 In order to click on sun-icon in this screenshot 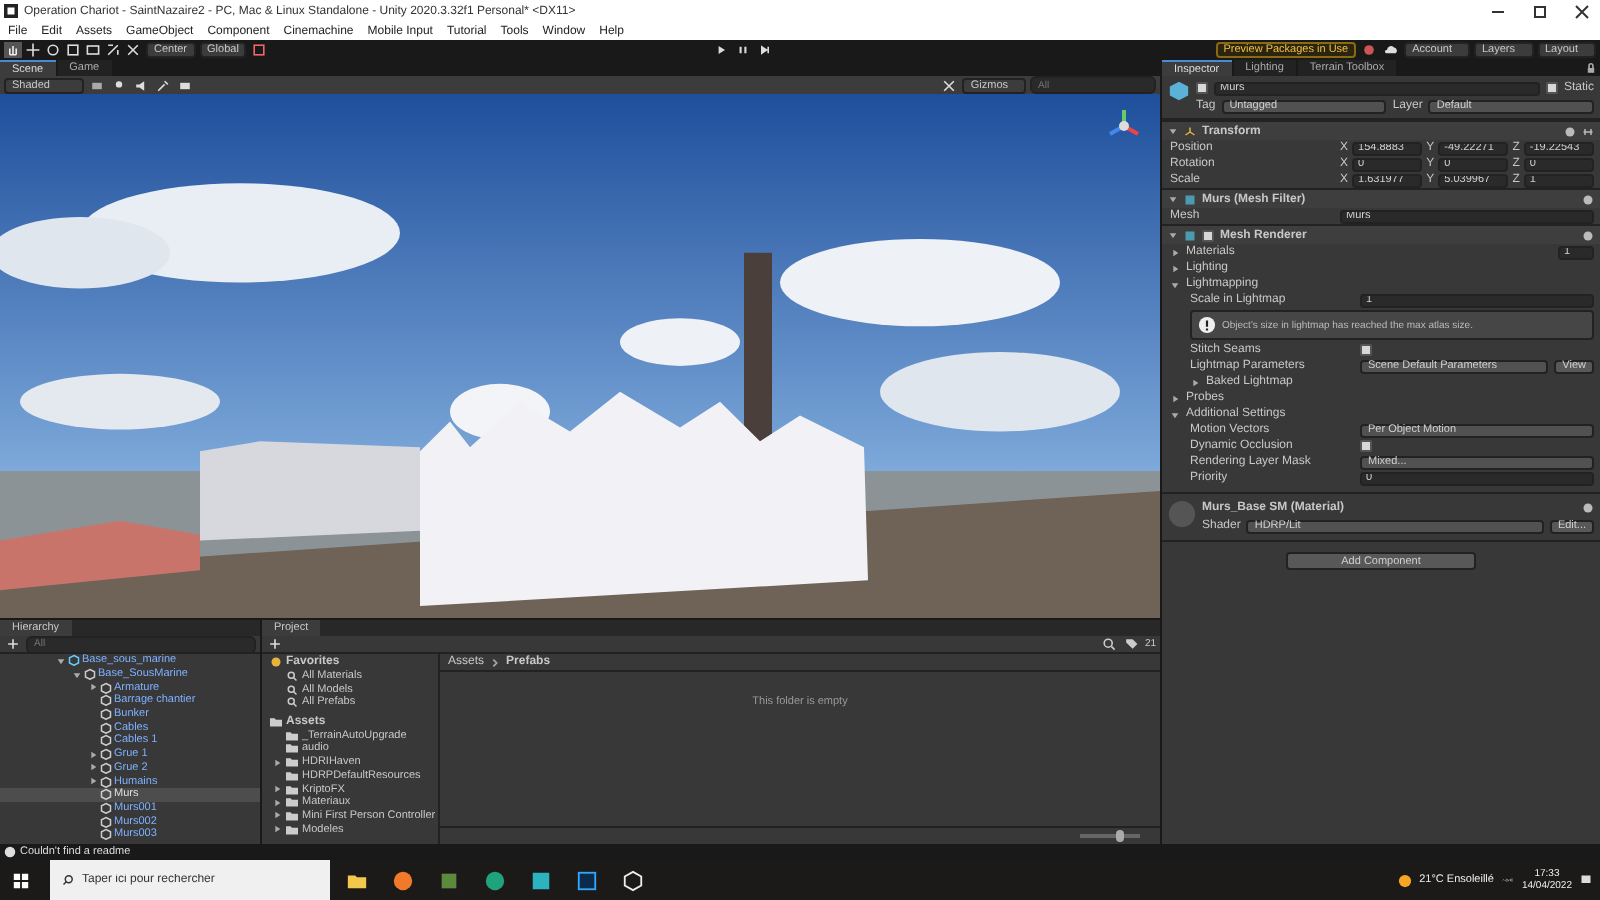, I will do `click(1404, 880)`.